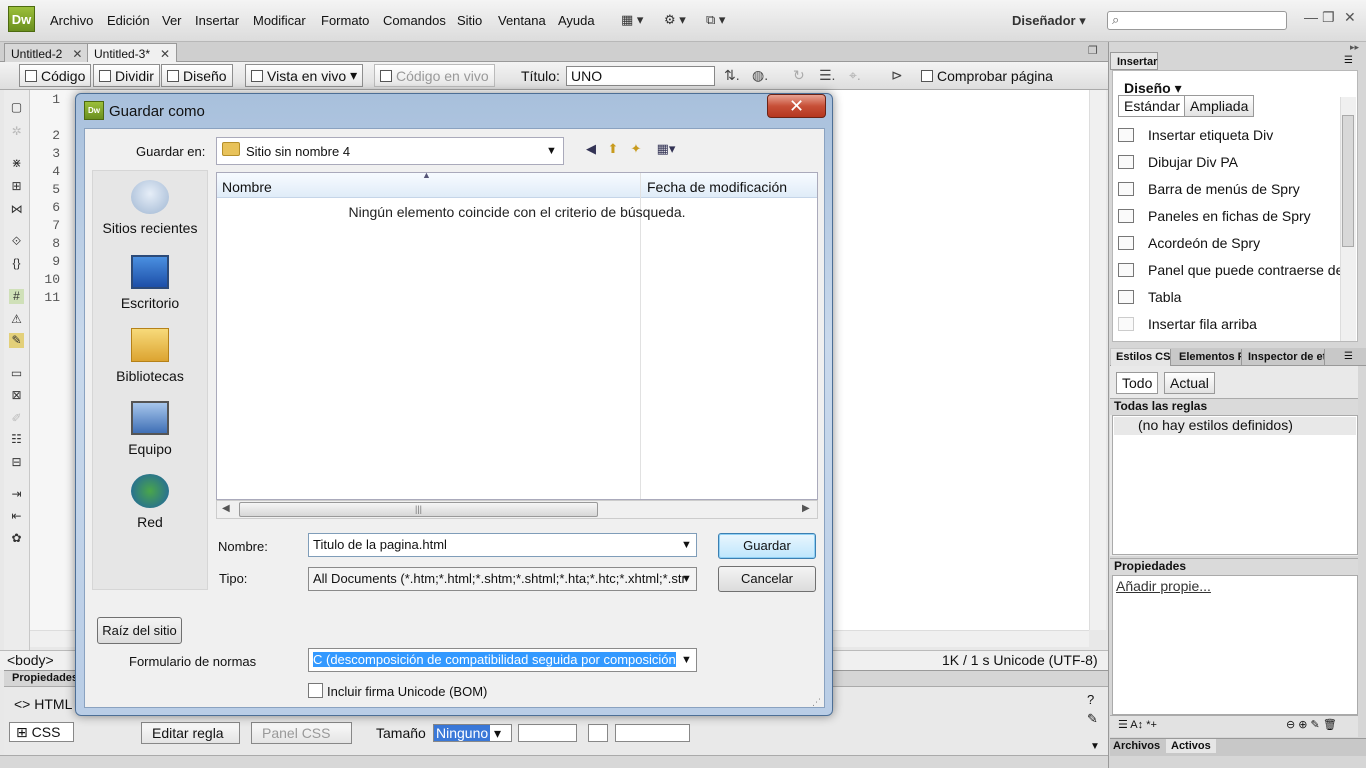 This screenshot has height=768, width=1366. I want to click on scroll-right-icon: ▶, so click(806, 508).